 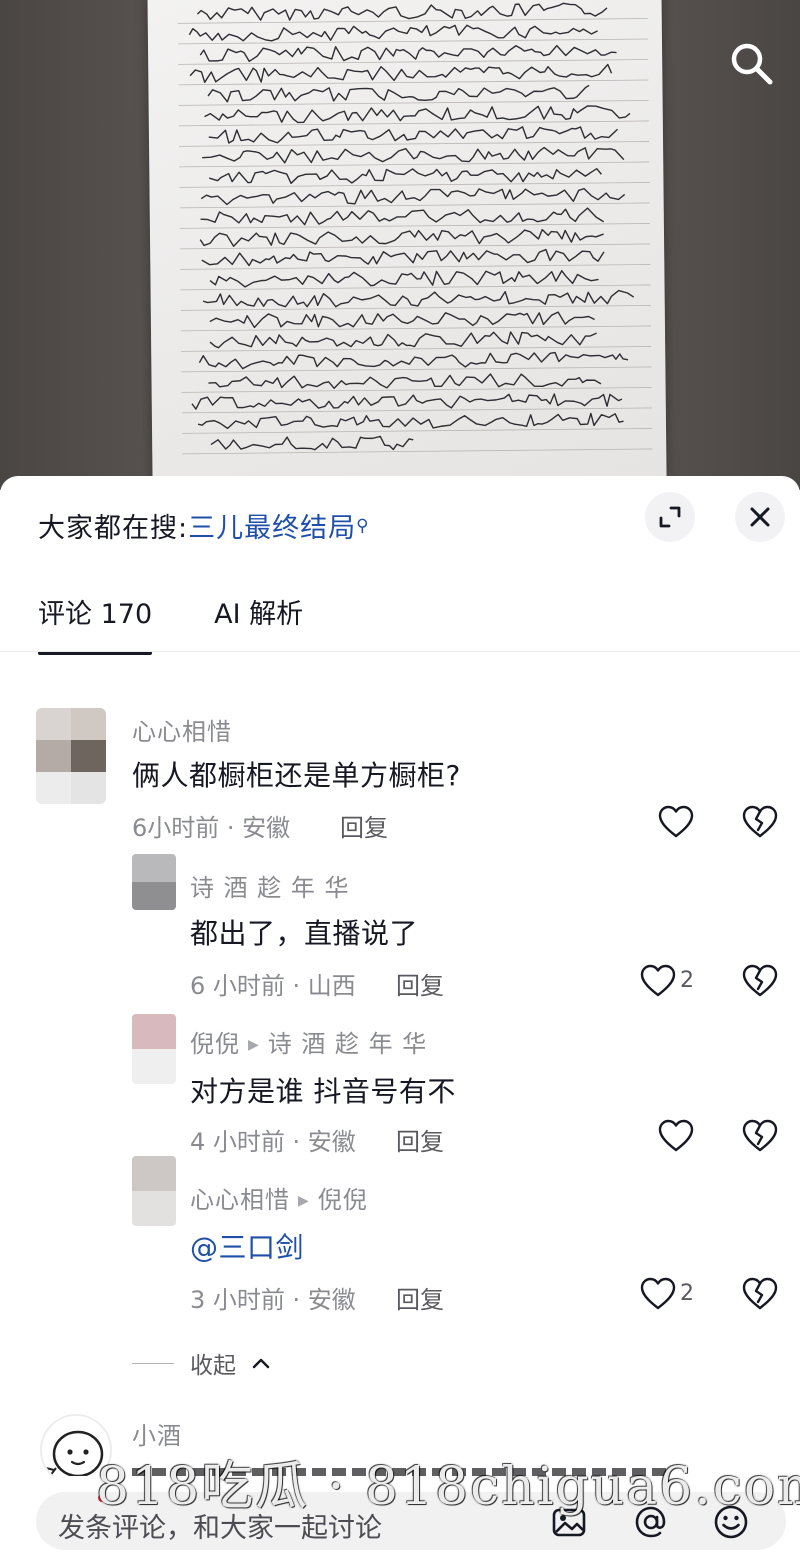 I want to click on comment-username: 心心相惜 ▶ 倪倪, so click(x=279, y=1197).